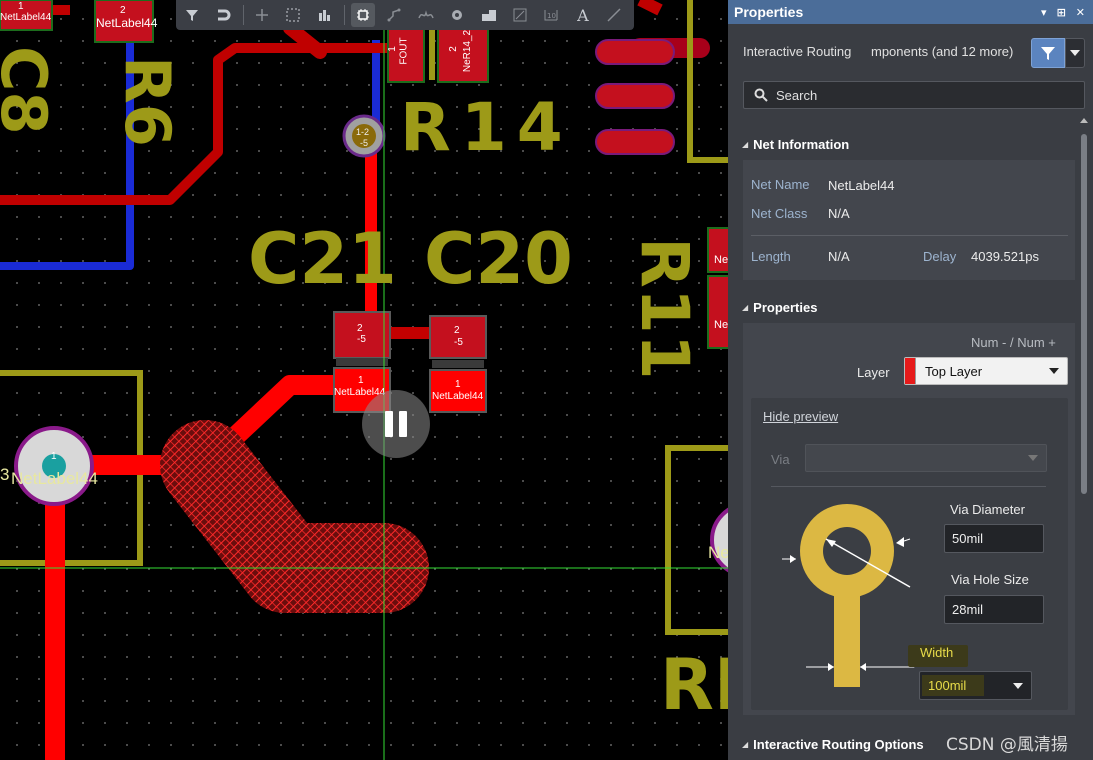 The height and width of the screenshot is (760, 1093). Describe the element at coordinates (769, 12) in the screenshot. I see `panel-title: Properties` at that location.